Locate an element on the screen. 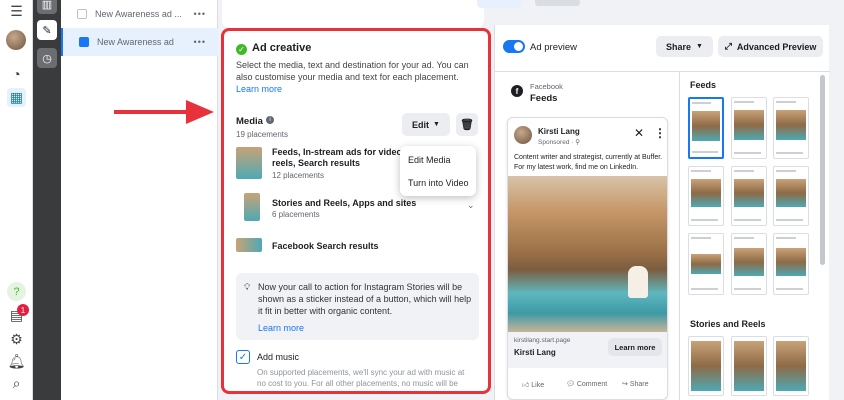 Image resolution: width=844 pixels, height=400 pixels. row-title-cont: reels, Search results is located at coordinates (316, 163).